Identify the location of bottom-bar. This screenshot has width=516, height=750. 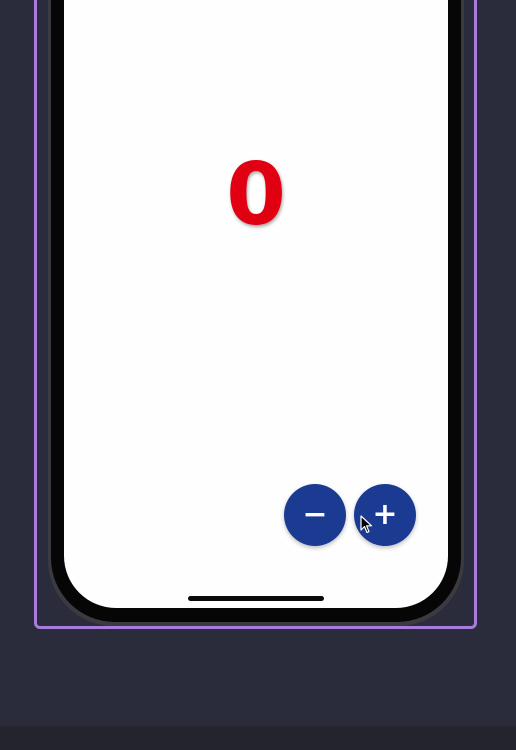
(258, 738).